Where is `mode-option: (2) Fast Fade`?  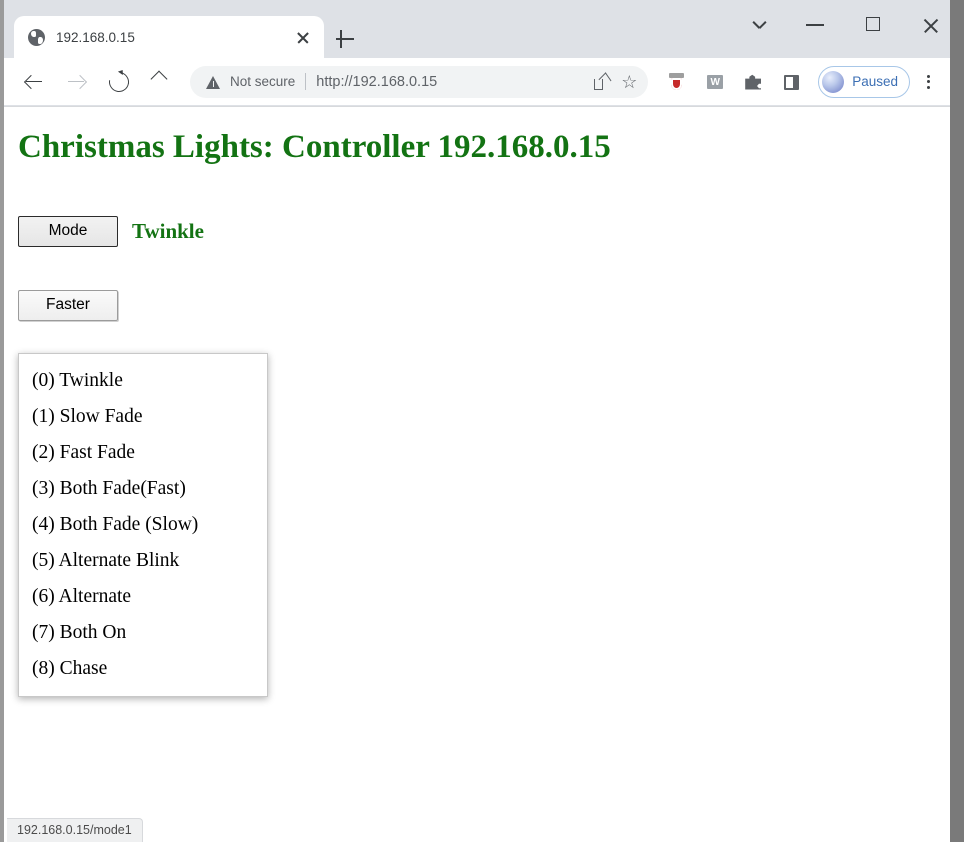 mode-option: (2) Fast Fade is located at coordinates (143, 452).